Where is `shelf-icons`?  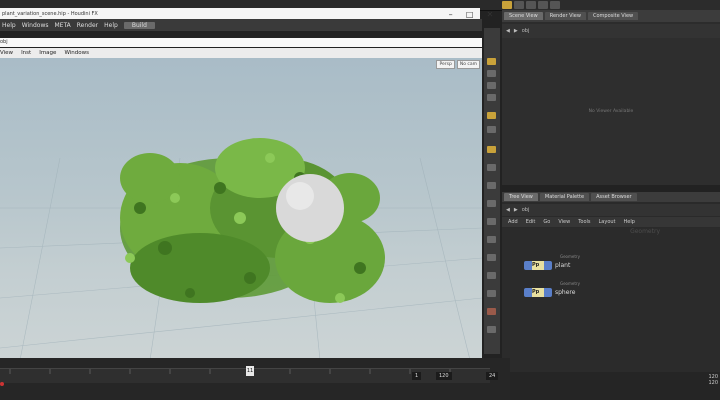
shelf-icons is located at coordinates (611, 5).